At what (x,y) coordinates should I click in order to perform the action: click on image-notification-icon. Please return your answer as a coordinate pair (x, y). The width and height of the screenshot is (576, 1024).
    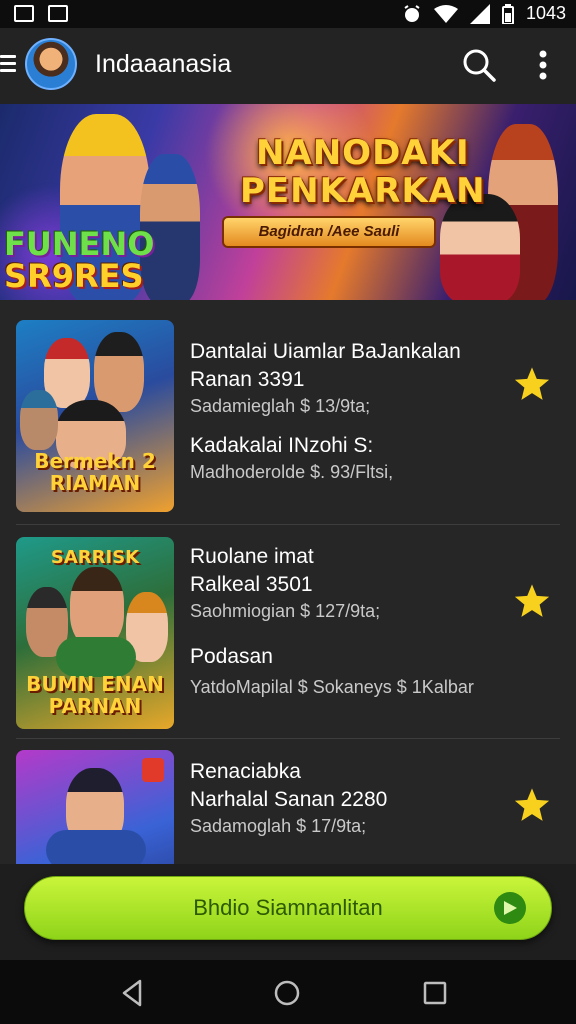
    Looking at the image, I should click on (58, 13).